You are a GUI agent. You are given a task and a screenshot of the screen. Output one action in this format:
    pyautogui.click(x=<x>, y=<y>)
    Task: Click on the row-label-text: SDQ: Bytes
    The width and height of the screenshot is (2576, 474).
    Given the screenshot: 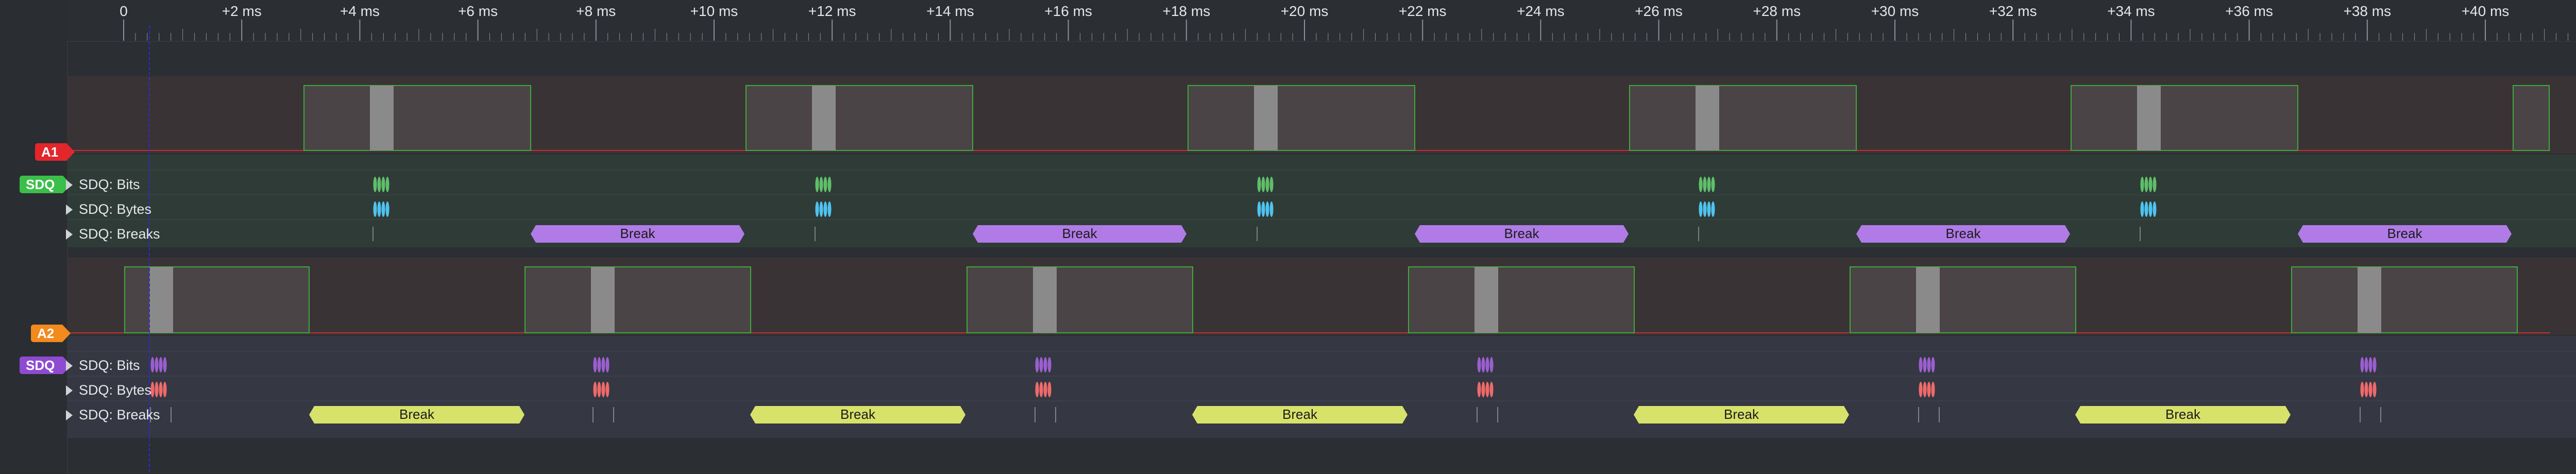 What is the action you would take?
    pyautogui.click(x=115, y=390)
    